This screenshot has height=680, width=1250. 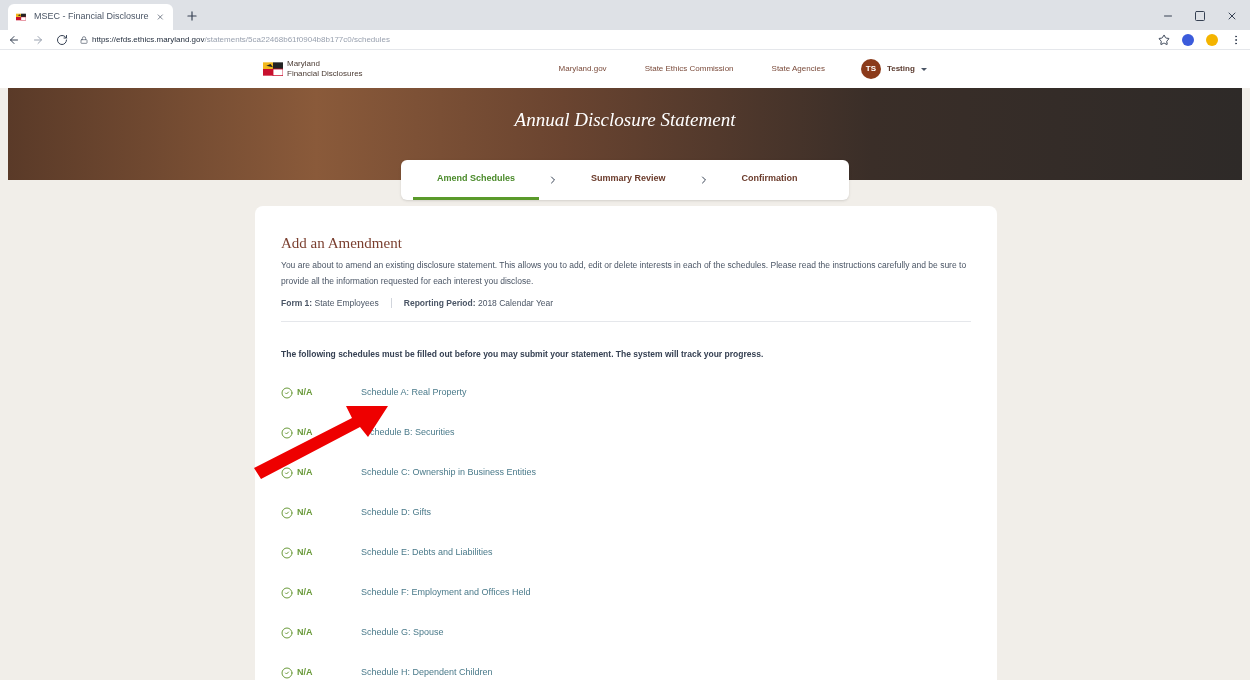 I want to click on browser-tab: MSEC - Financial Disclosure, so click(x=90, y=17).